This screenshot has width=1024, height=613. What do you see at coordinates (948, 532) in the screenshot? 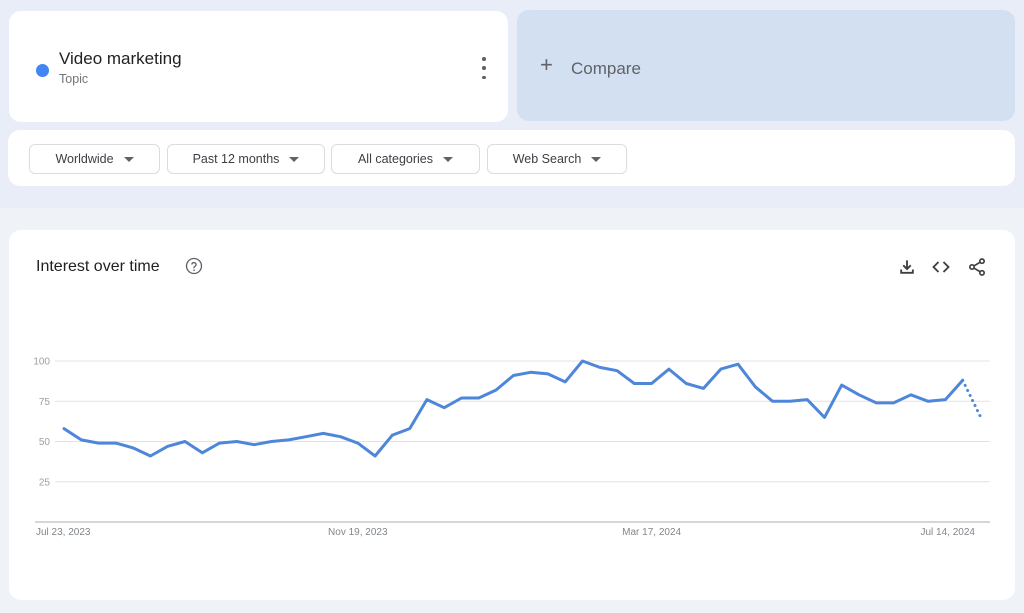
I see `x-tick-label: Jul 14, 2024` at bounding box center [948, 532].